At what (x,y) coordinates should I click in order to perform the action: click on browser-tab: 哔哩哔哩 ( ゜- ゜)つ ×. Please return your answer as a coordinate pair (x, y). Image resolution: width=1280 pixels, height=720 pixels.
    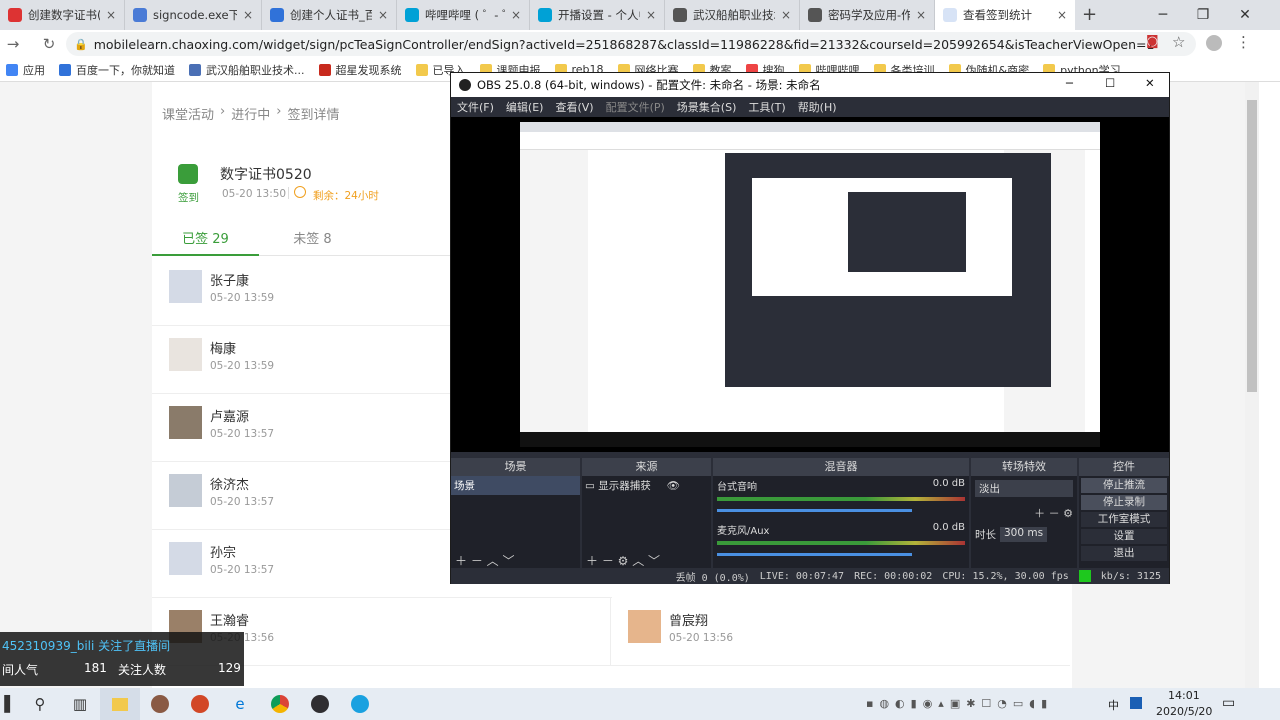
    Looking at the image, I should click on (463, 15).